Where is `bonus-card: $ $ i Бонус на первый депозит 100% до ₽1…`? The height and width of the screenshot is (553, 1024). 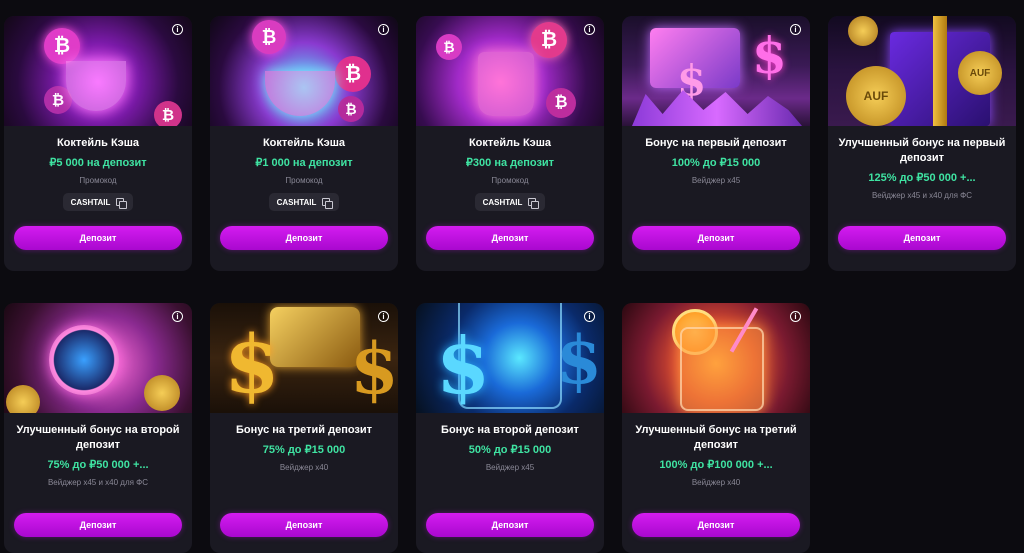 bonus-card: $ $ i Бонус на первый депозит 100% до ₽1… is located at coordinates (716, 143).